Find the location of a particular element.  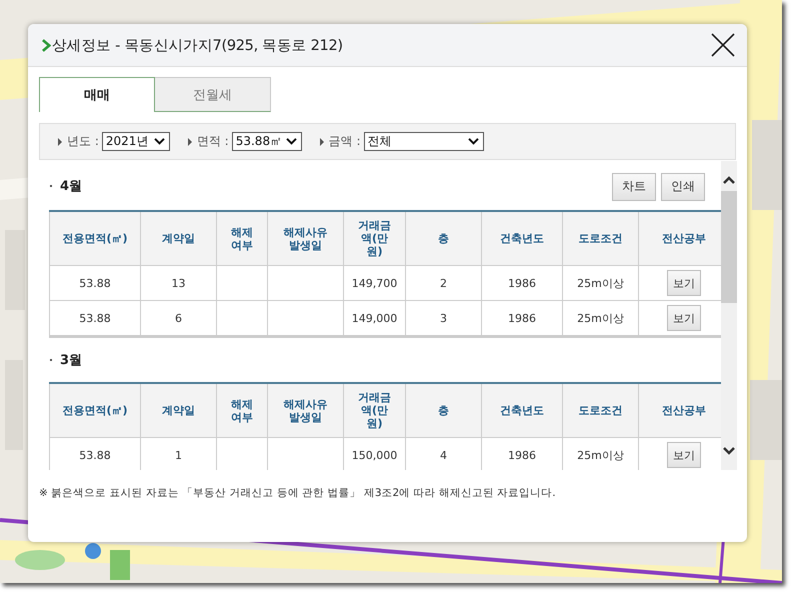

section-heading: 4월 is located at coordinates (71, 186).